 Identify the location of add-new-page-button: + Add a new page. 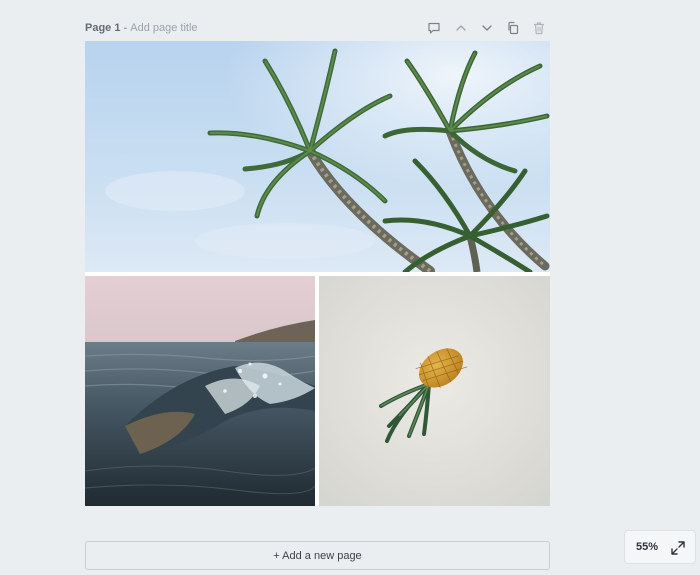
(317, 555).